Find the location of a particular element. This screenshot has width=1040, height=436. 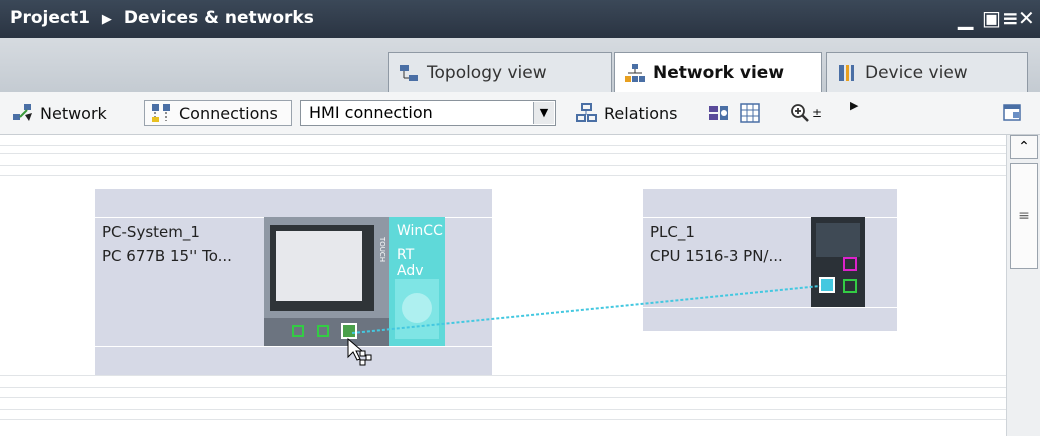

connections-button-label: Connections is located at coordinates (228, 113).